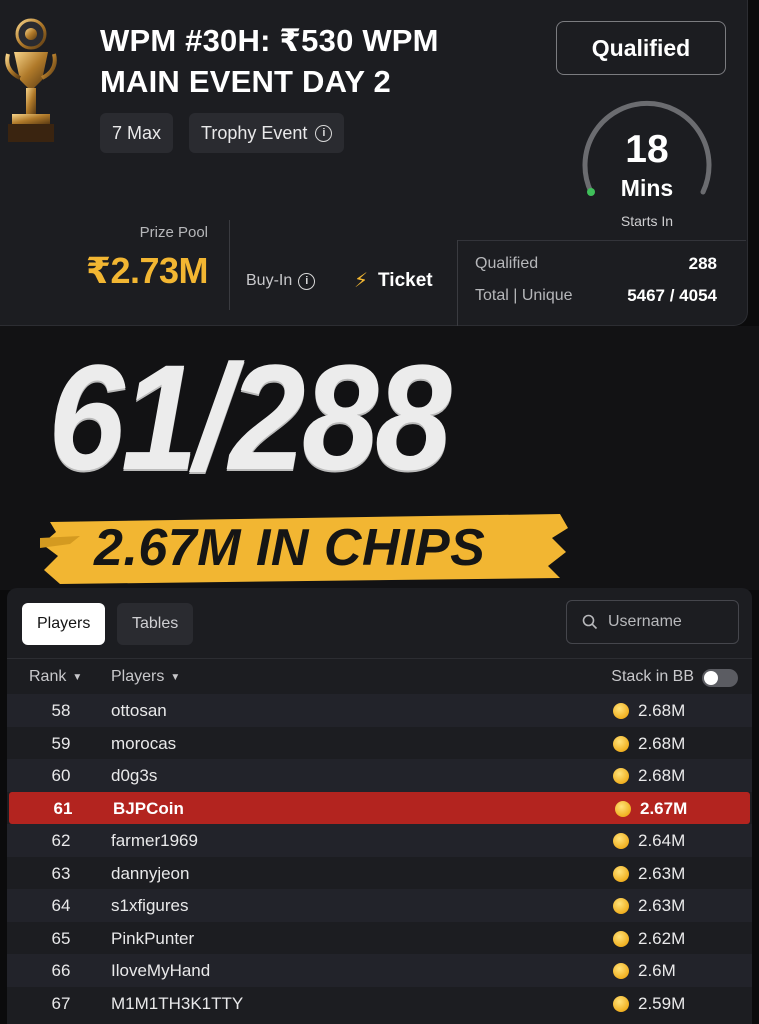  Describe the element at coordinates (379, 1002) in the screenshot. I see `table-row: 67 M1M1TH3K1TTY 2.59M` at that location.